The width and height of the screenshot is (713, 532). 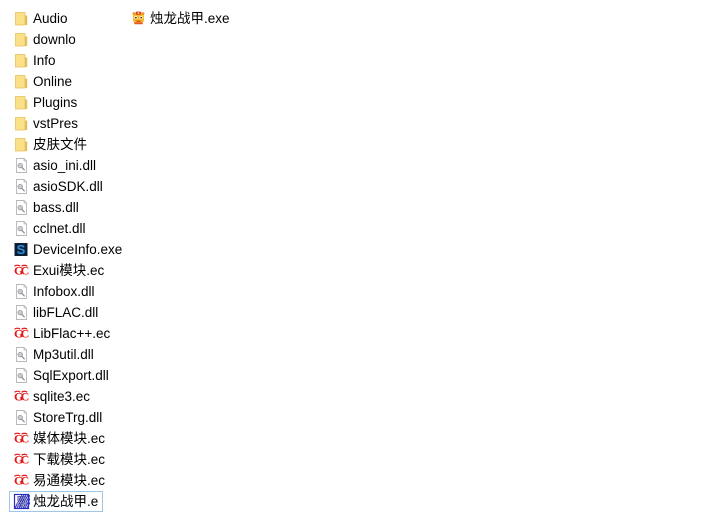 I want to click on file-item: G C LibFlac++.ec, so click(x=62, y=333).